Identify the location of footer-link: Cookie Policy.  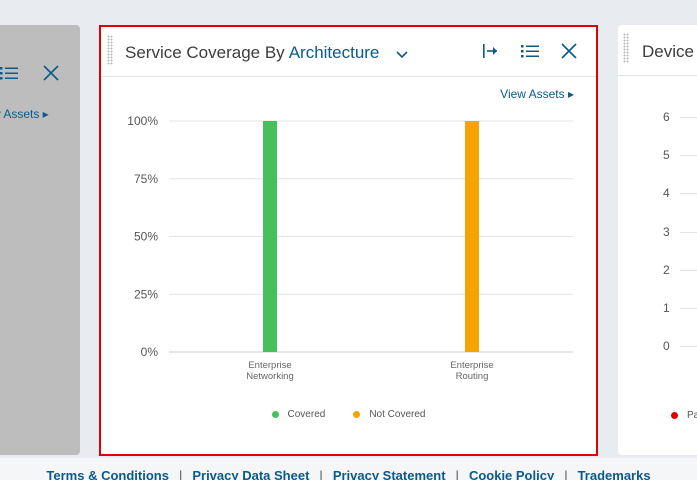
(511, 474).